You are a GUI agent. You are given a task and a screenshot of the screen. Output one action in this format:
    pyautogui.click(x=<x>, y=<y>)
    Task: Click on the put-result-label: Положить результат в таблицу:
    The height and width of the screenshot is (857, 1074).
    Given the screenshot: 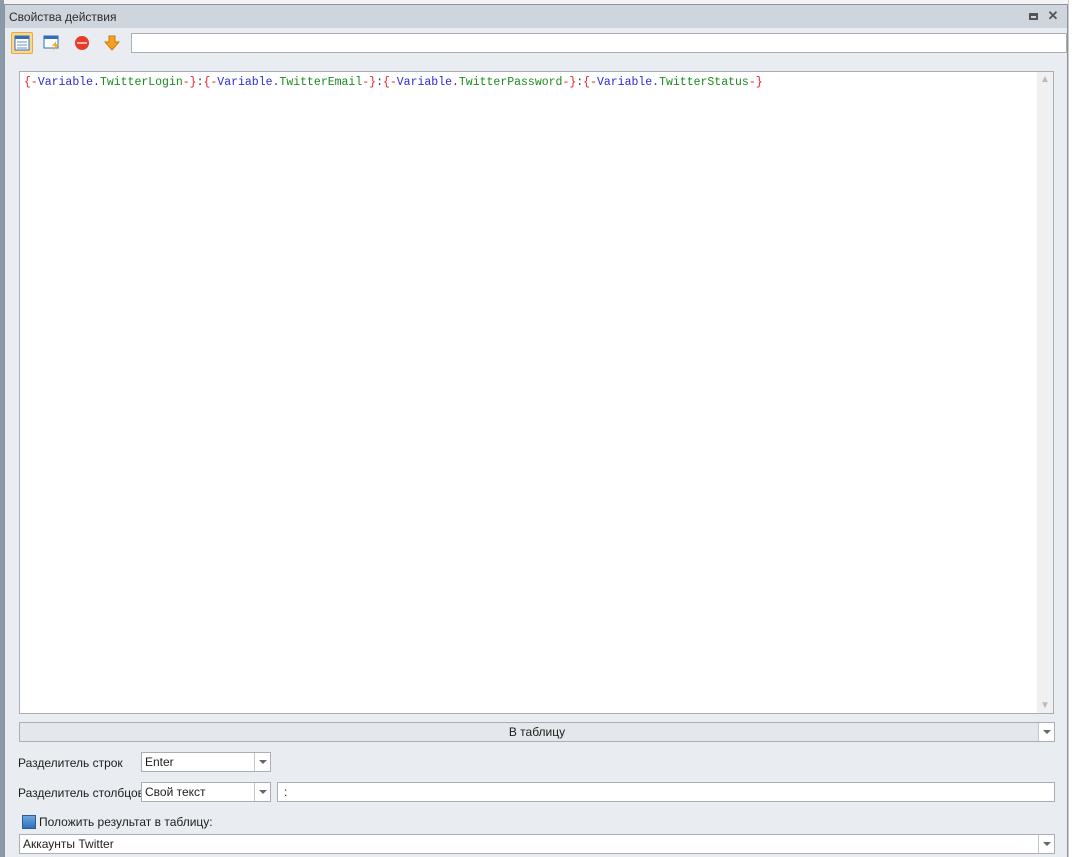 What is the action you would take?
    pyautogui.click(x=126, y=822)
    